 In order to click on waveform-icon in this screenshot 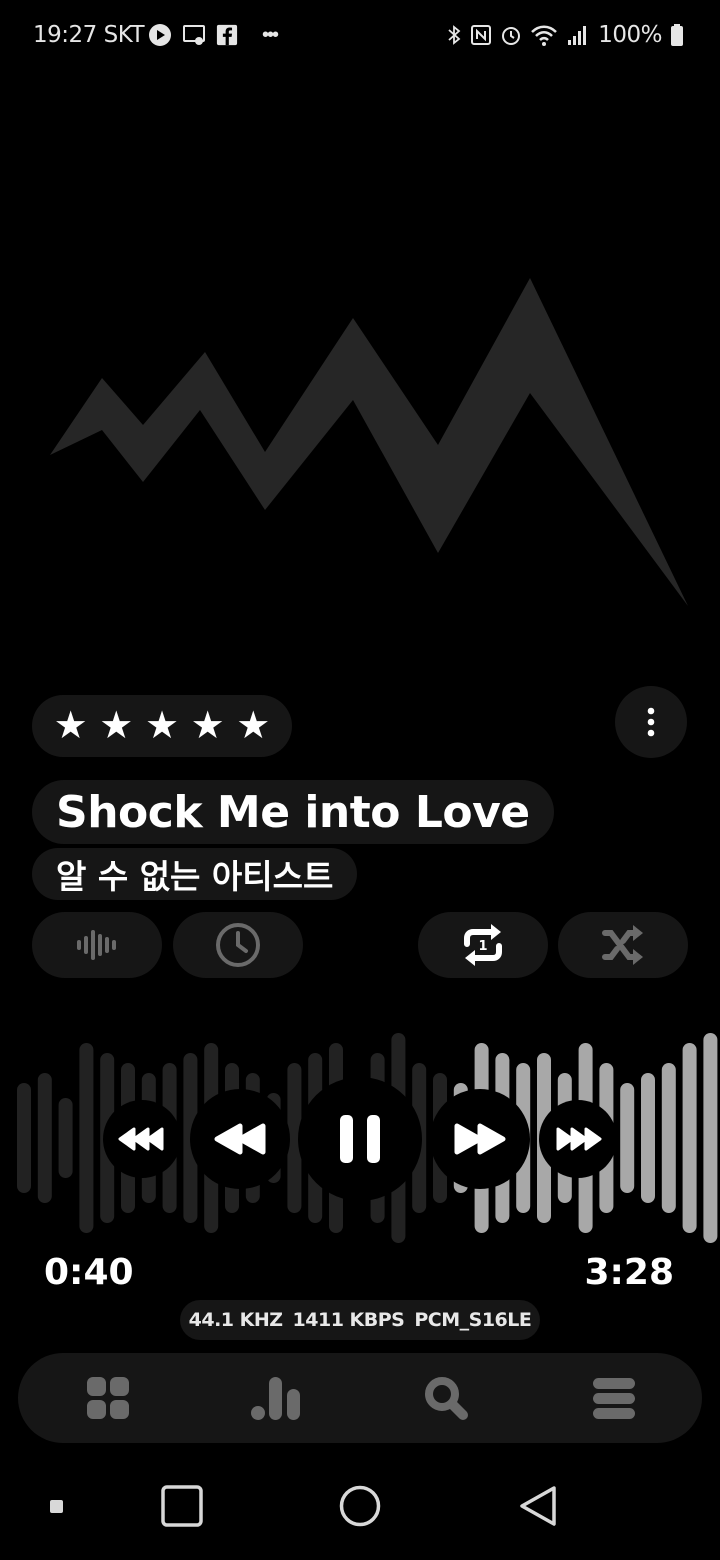, I will do `click(96, 945)`.